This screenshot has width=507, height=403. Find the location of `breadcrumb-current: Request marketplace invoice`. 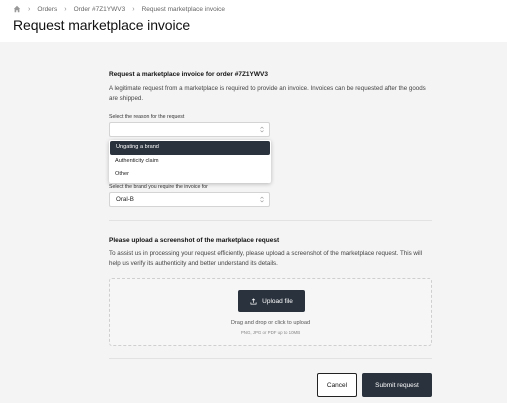

breadcrumb-current: Request marketplace invoice is located at coordinates (183, 9).